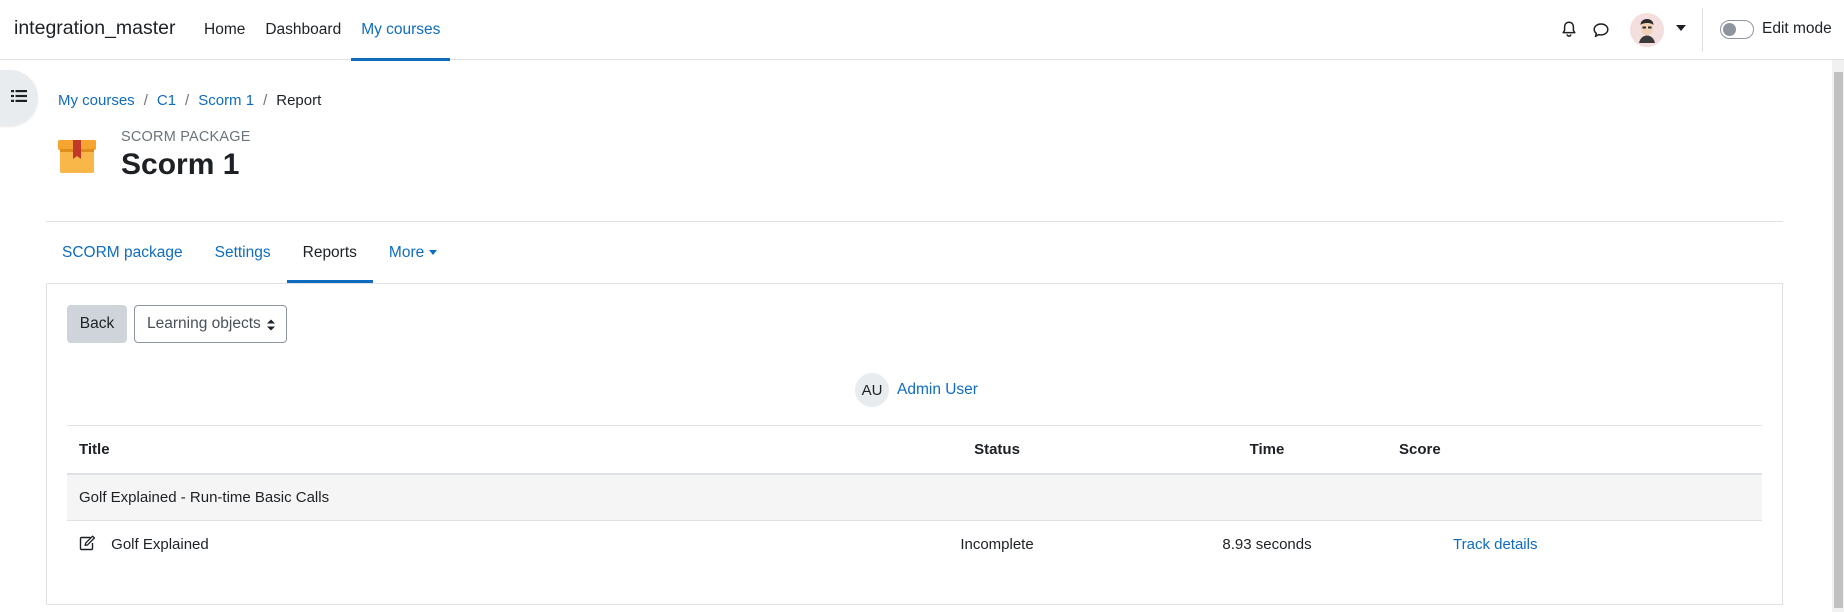 The height and width of the screenshot is (612, 1844). What do you see at coordinates (1574, 544) in the screenshot?
I see `row-score-cell: Track details` at bounding box center [1574, 544].